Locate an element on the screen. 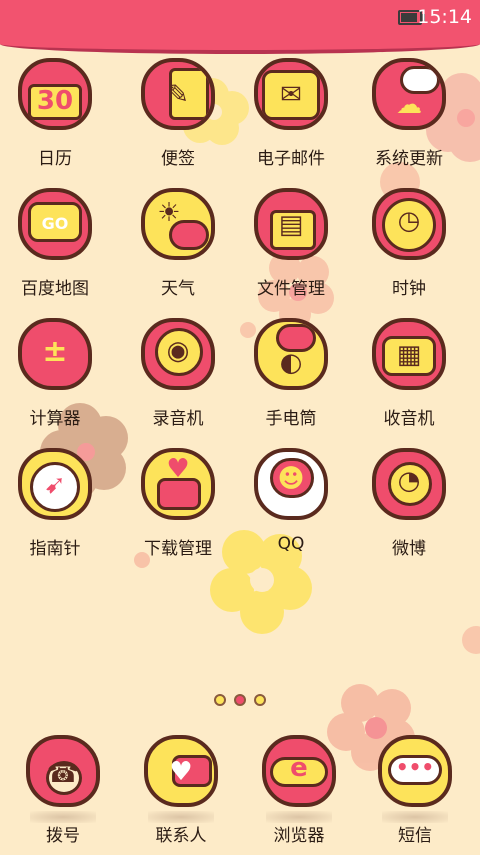 The height and width of the screenshot is (855, 480). page-indicator is located at coordinates (242, 702).